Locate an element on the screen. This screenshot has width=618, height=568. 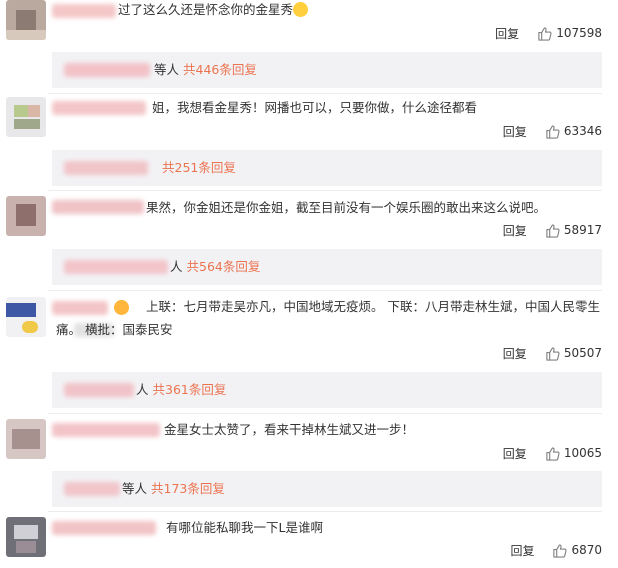
comment-text: 金星女士太赞了，看来干掉林生斌又进一步！ is located at coordinates (289, 429).